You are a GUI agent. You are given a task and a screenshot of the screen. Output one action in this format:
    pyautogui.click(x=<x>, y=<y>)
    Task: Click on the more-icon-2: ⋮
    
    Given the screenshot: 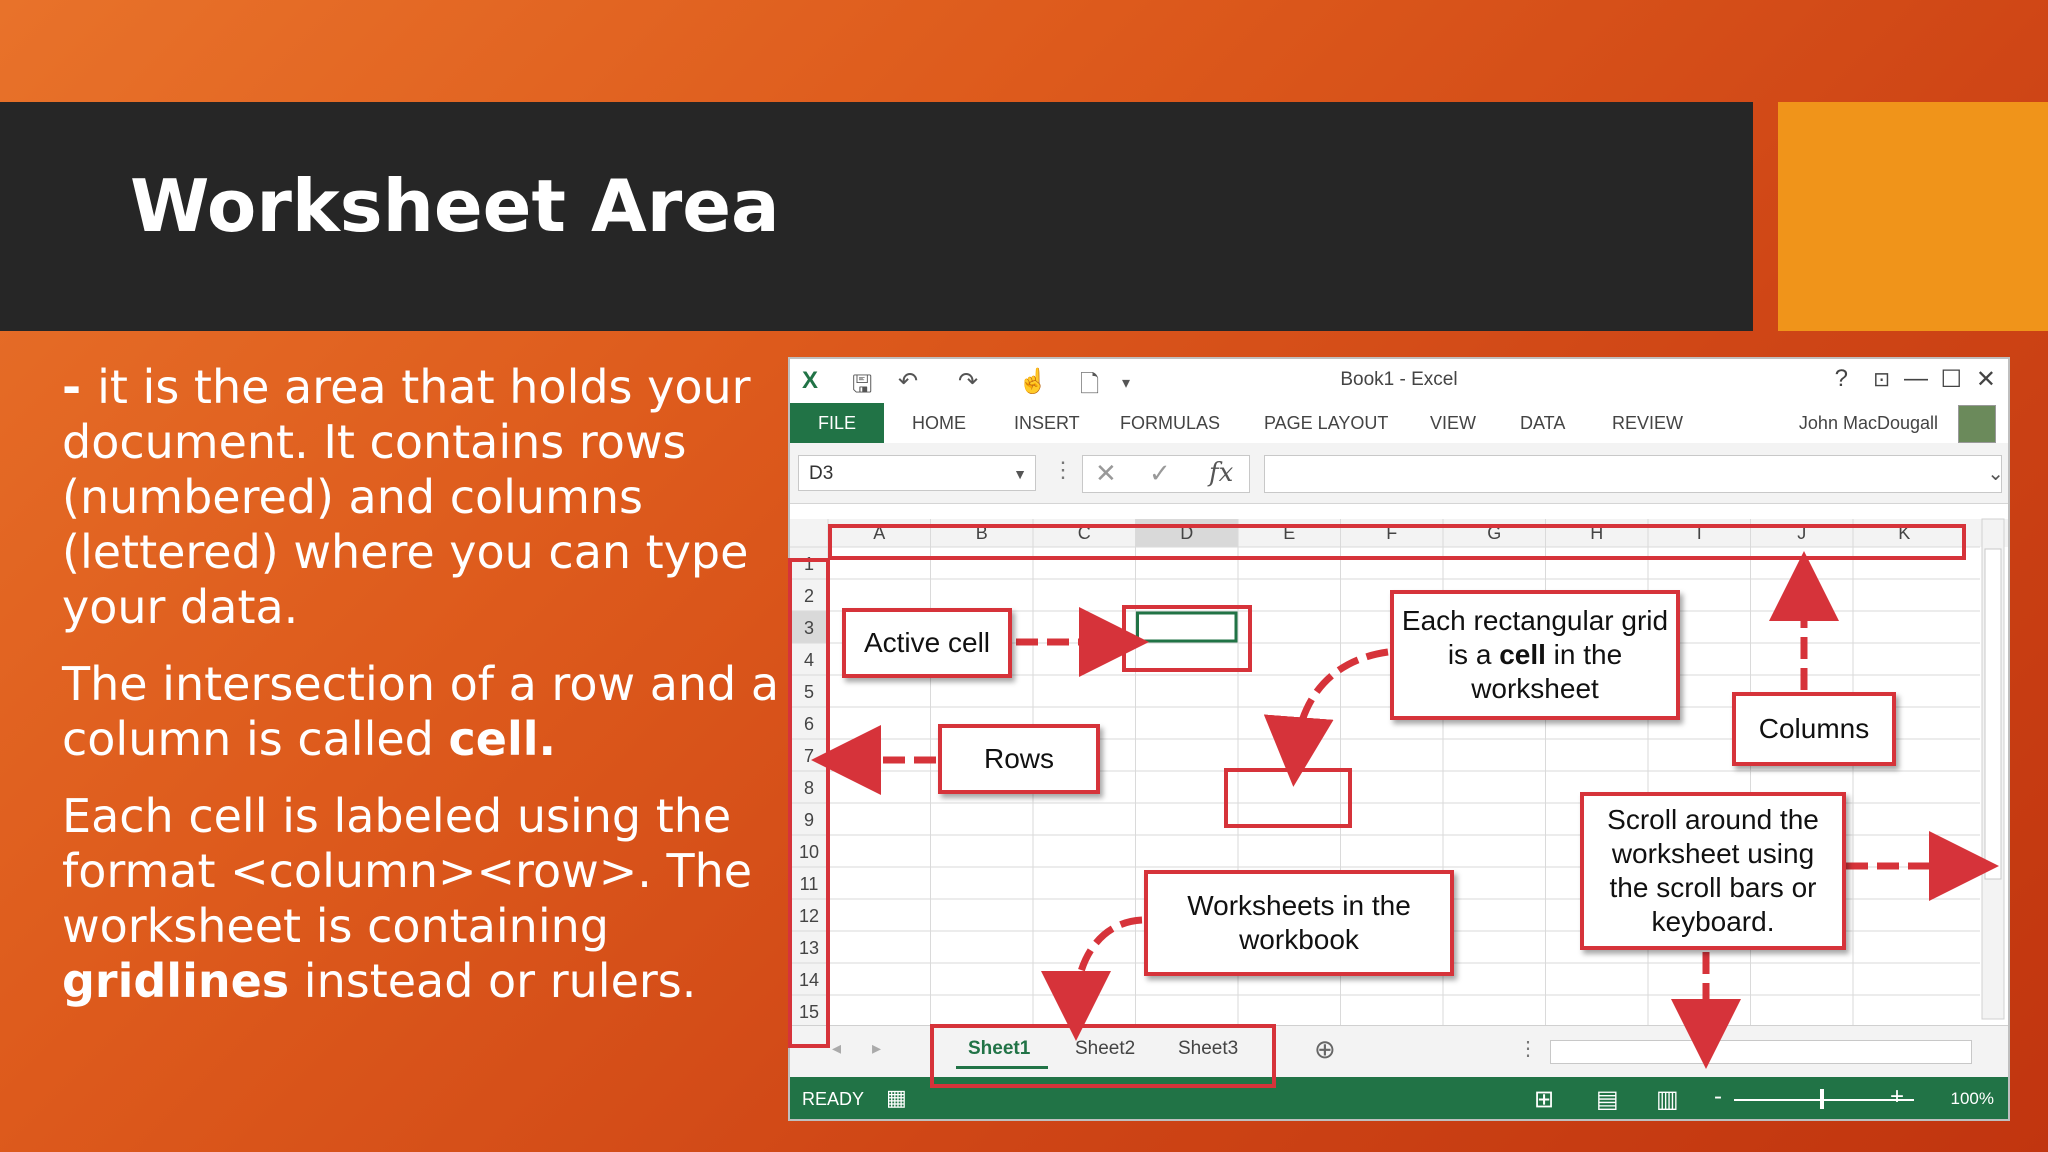 What is the action you would take?
    pyautogui.click(x=1528, y=1049)
    